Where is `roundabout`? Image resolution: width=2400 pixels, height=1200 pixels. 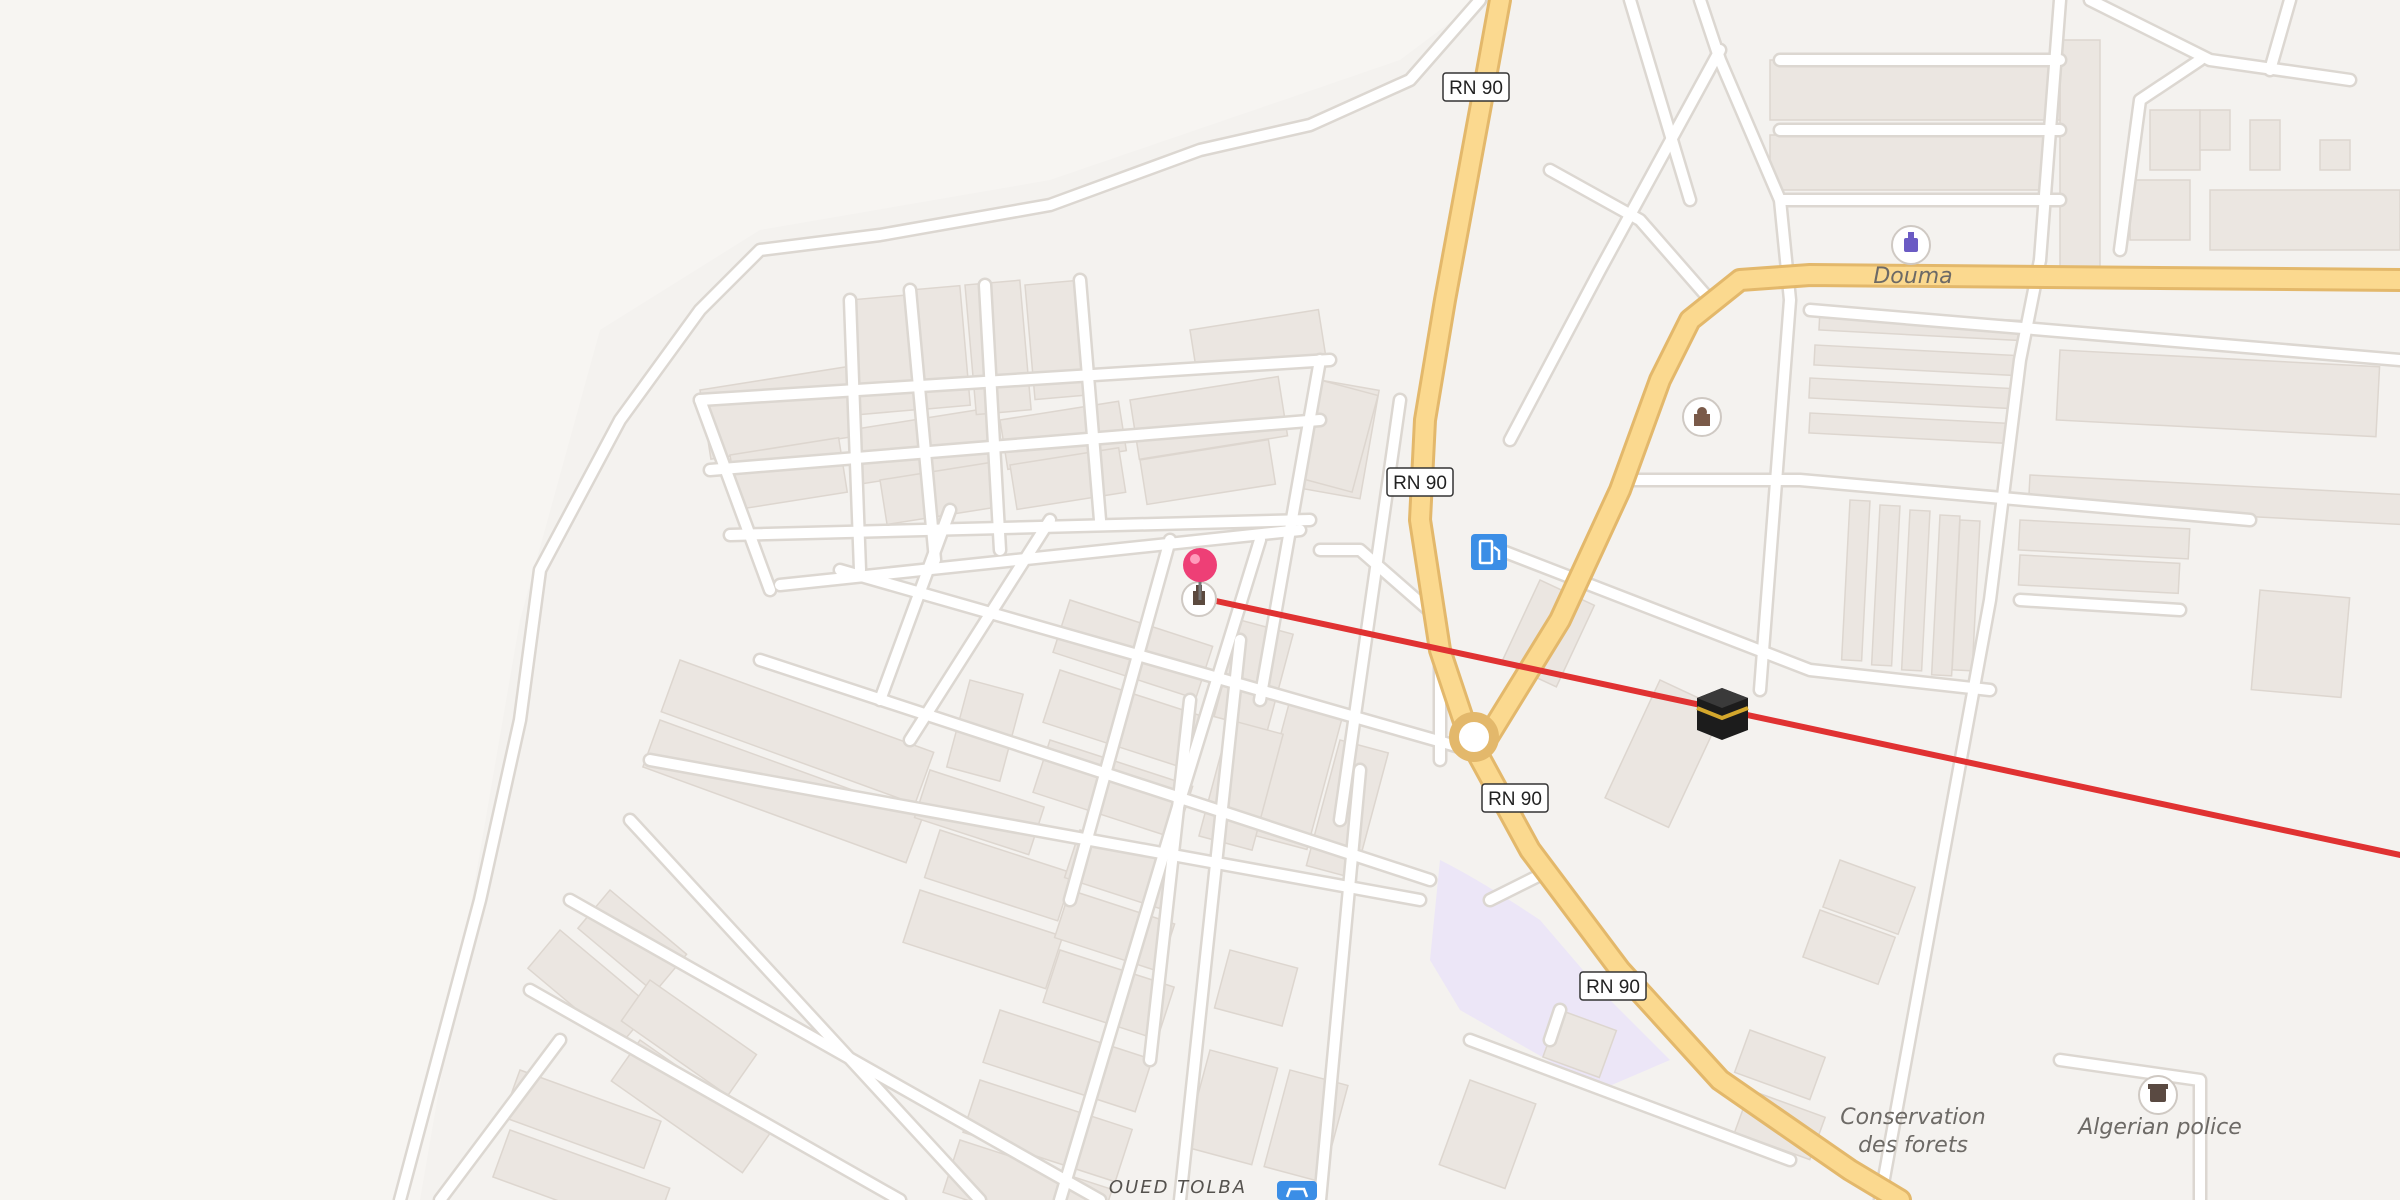
roundabout is located at coordinates (1474, 737).